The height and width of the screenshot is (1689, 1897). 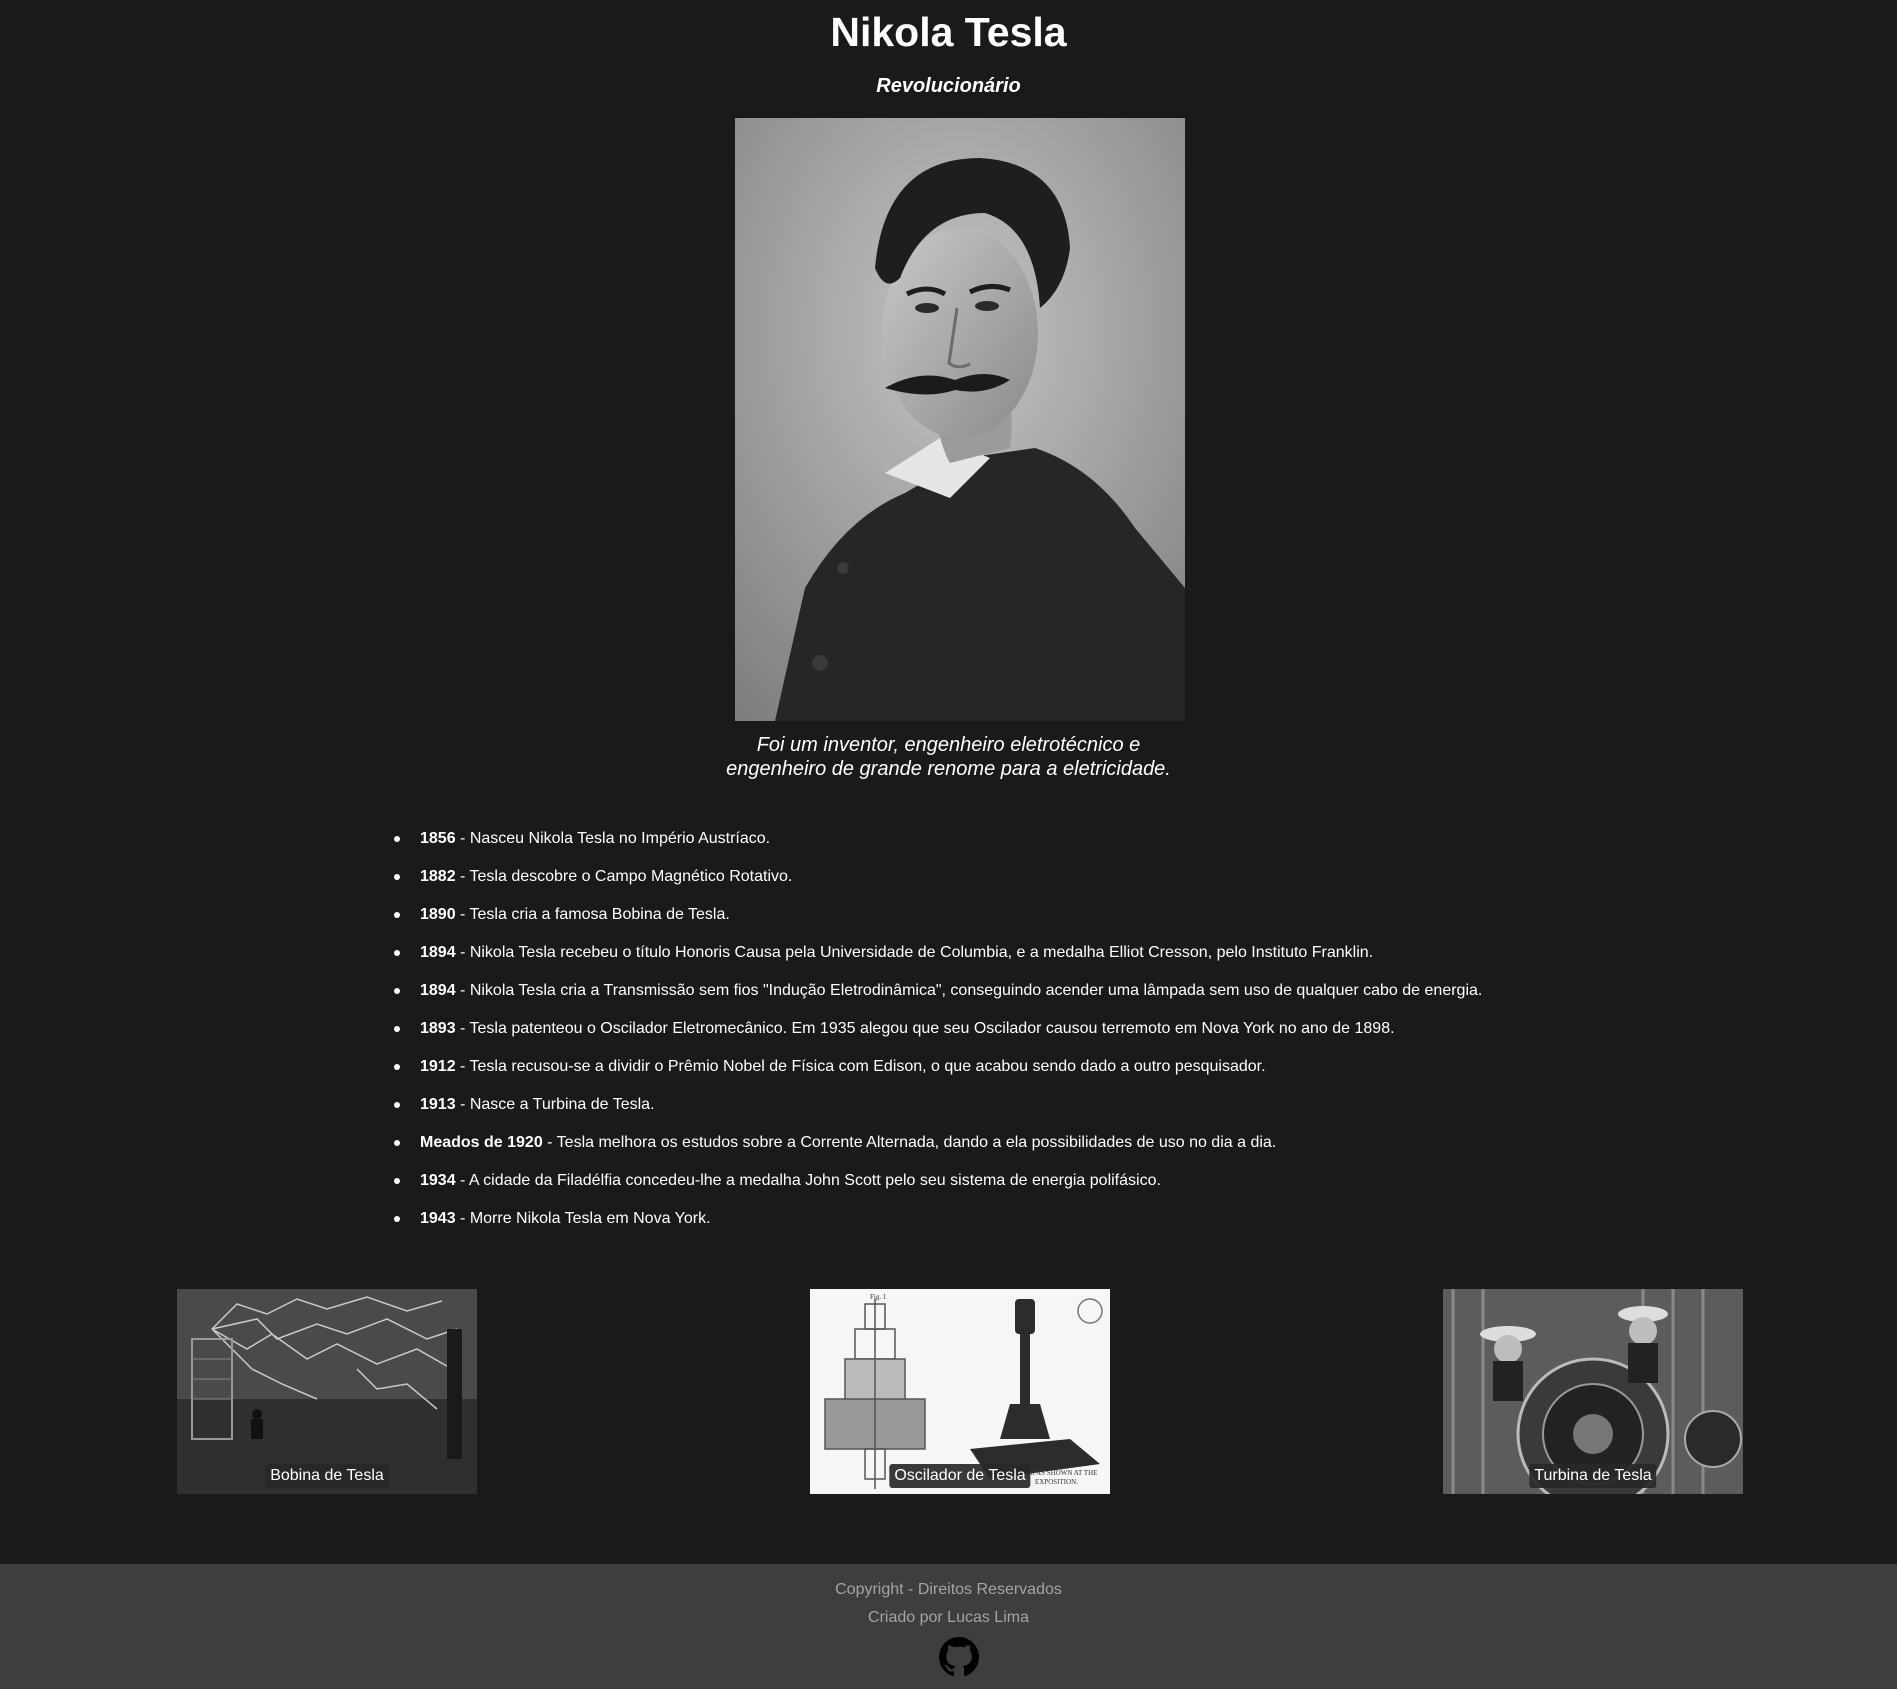 What do you see at coordinates (948, 1589) in the screenshot?
I see `footer-copyright: Copyright - Direitos Reservados` at bounding box center [948, 1589].